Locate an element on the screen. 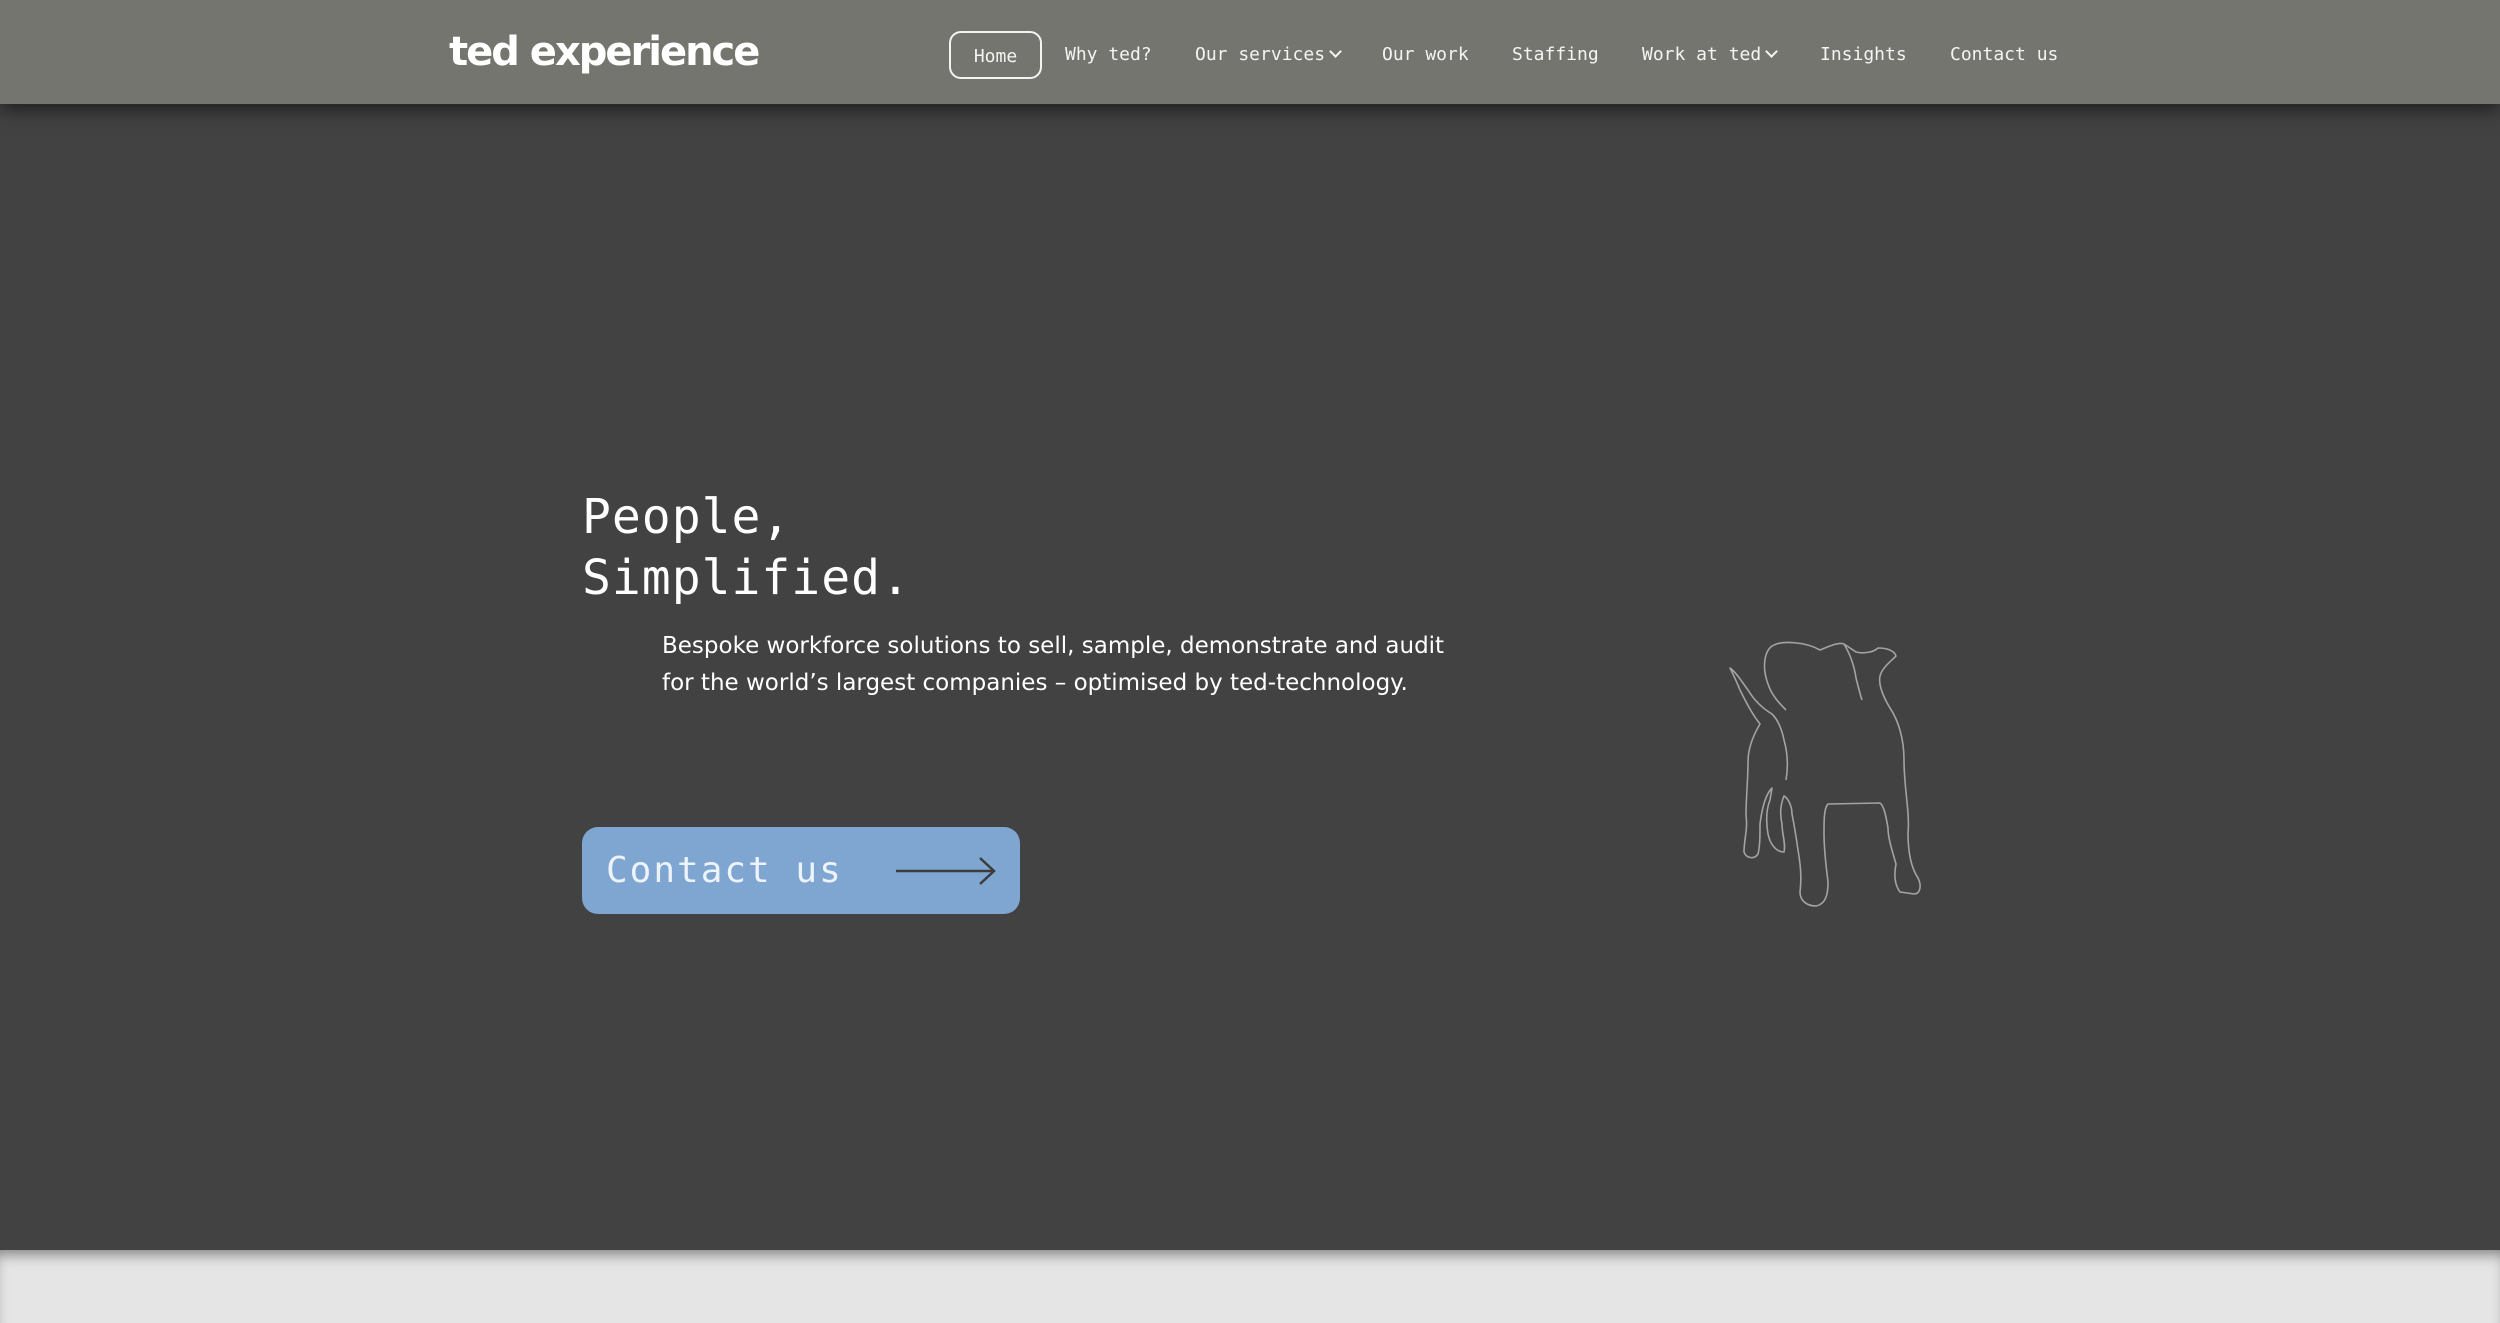 Image resolution: width=2500 pixels, height=1323 pixels. nav-item-insights: Insights is located at coordinates (1863, 55).